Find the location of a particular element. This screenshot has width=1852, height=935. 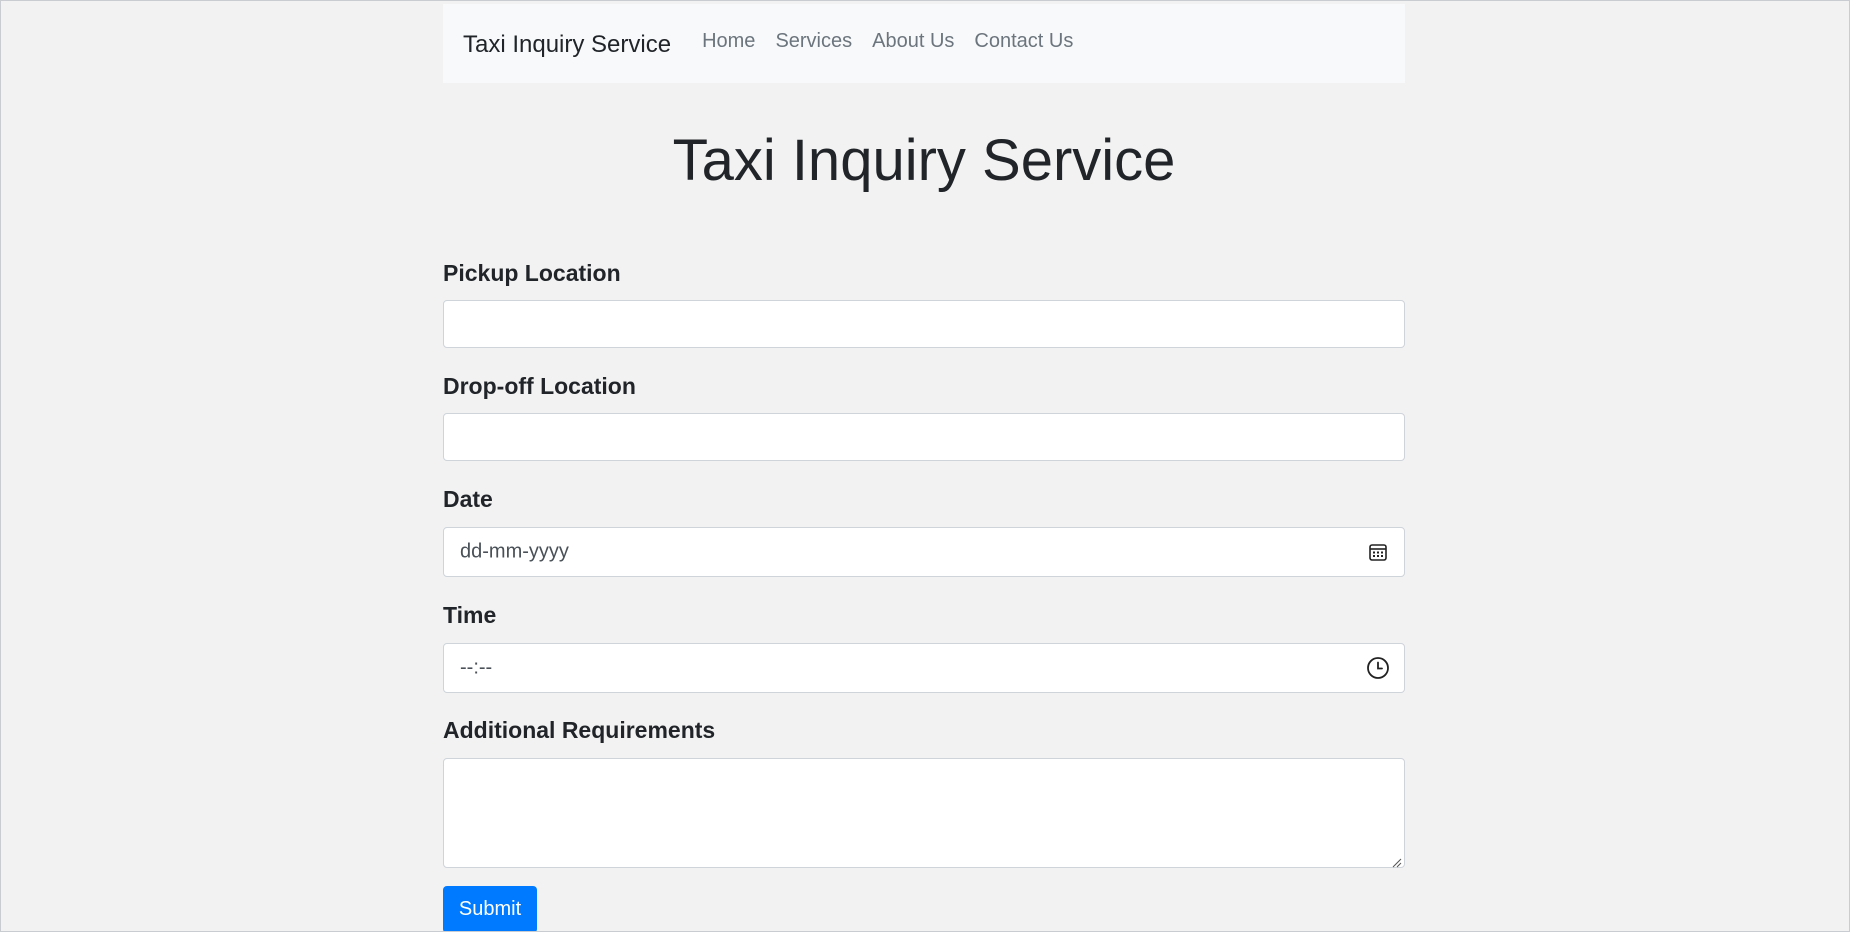

nav-link-contact-us: Contact Us is located at coordinates (1023, 41).